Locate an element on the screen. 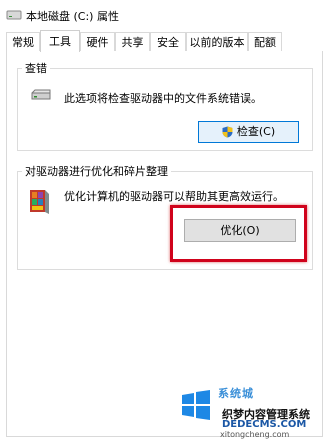  check-button: 检查(C) is located at coordinates (248, 132).